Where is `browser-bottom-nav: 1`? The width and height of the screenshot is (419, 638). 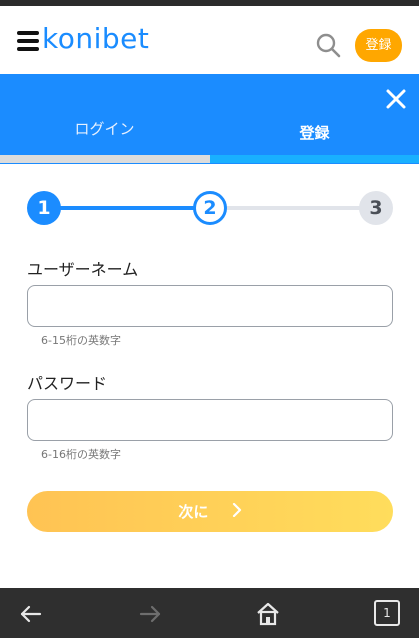
browser-bottom-nav: 1 is located at coordinates (209, 613).